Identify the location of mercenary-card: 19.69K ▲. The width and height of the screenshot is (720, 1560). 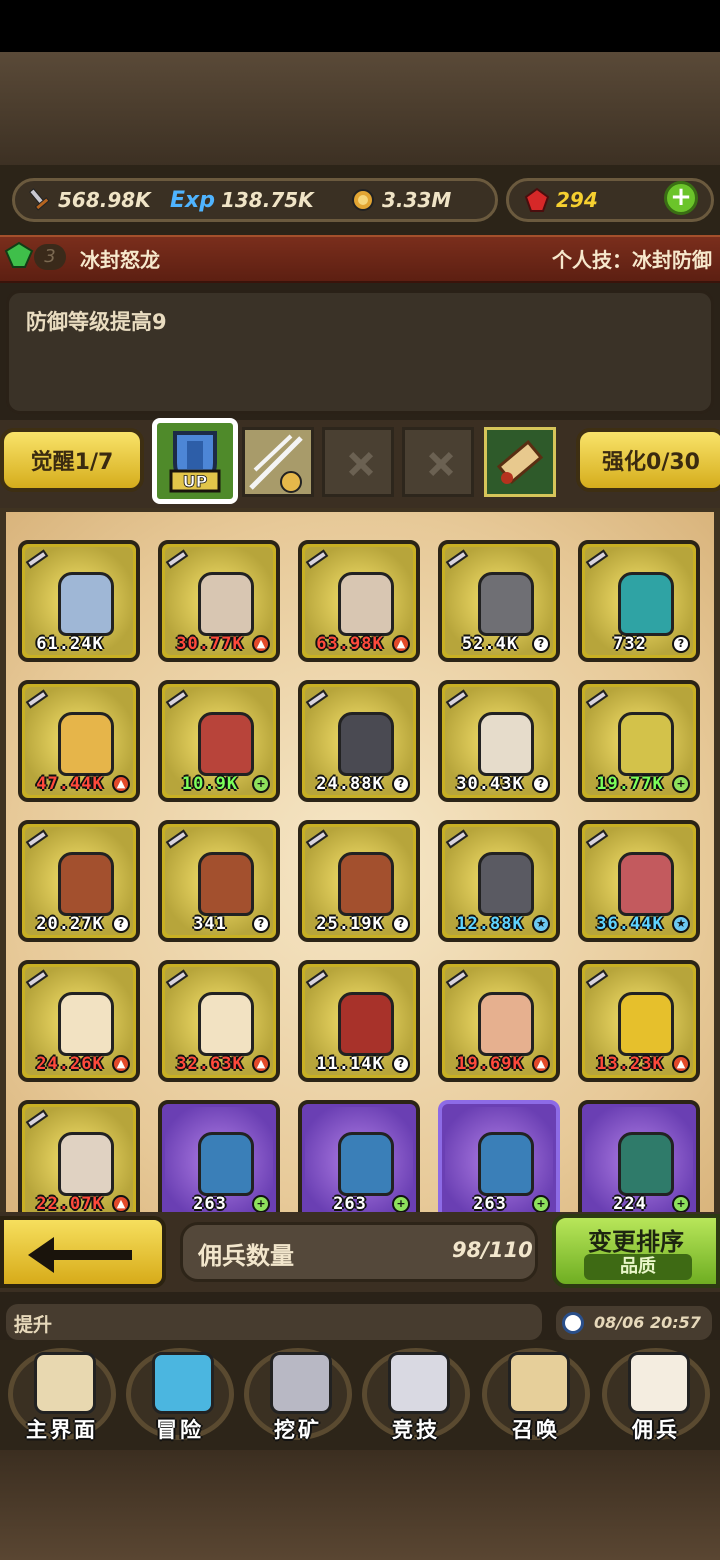
(499, 1021).